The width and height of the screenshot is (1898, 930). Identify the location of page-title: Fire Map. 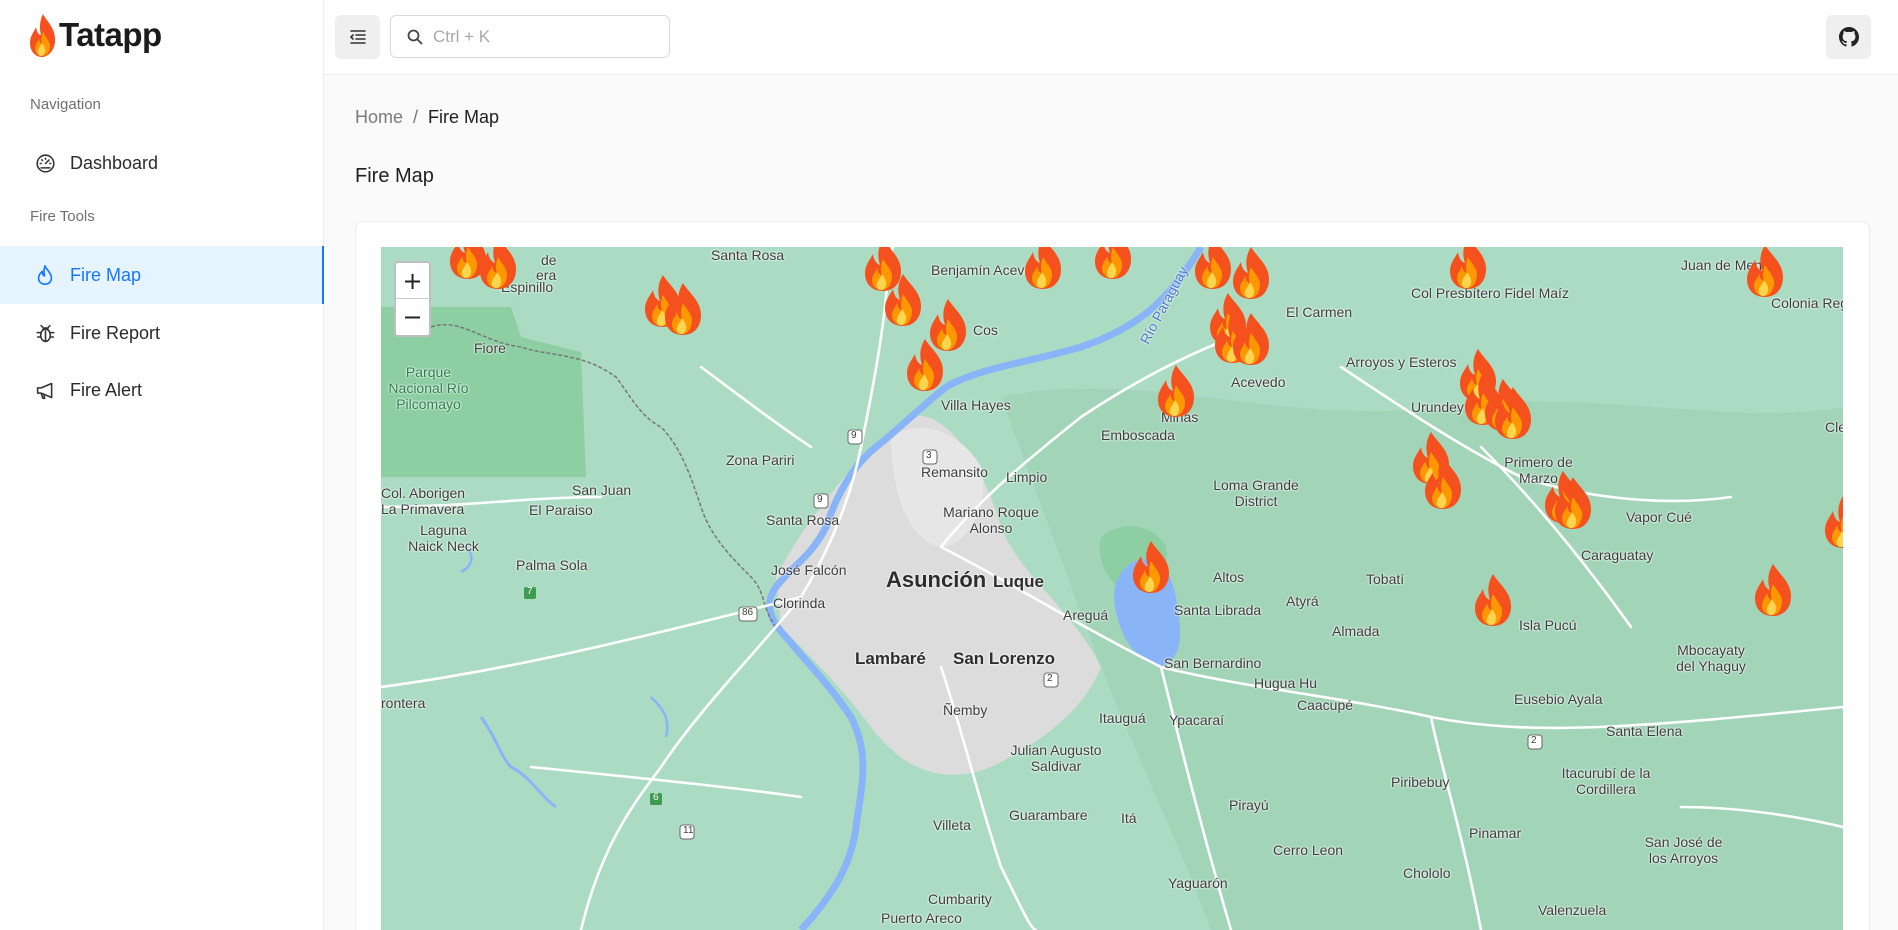
(394, 176).